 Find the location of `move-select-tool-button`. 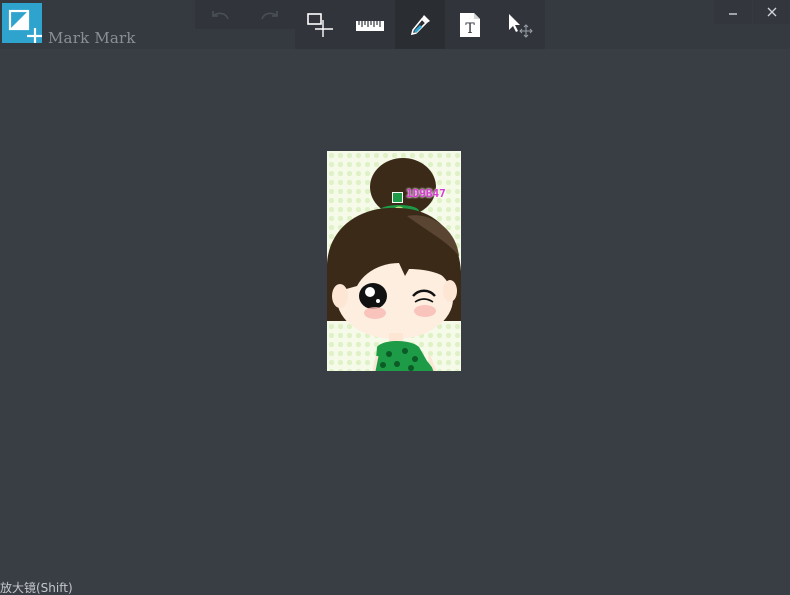

move-select-tool-button is located at coordinates (520, 24).